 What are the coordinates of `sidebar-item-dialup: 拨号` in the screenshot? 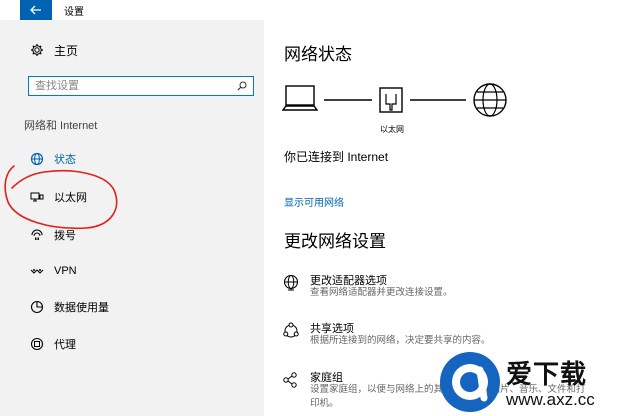 It's located at (142, 235).